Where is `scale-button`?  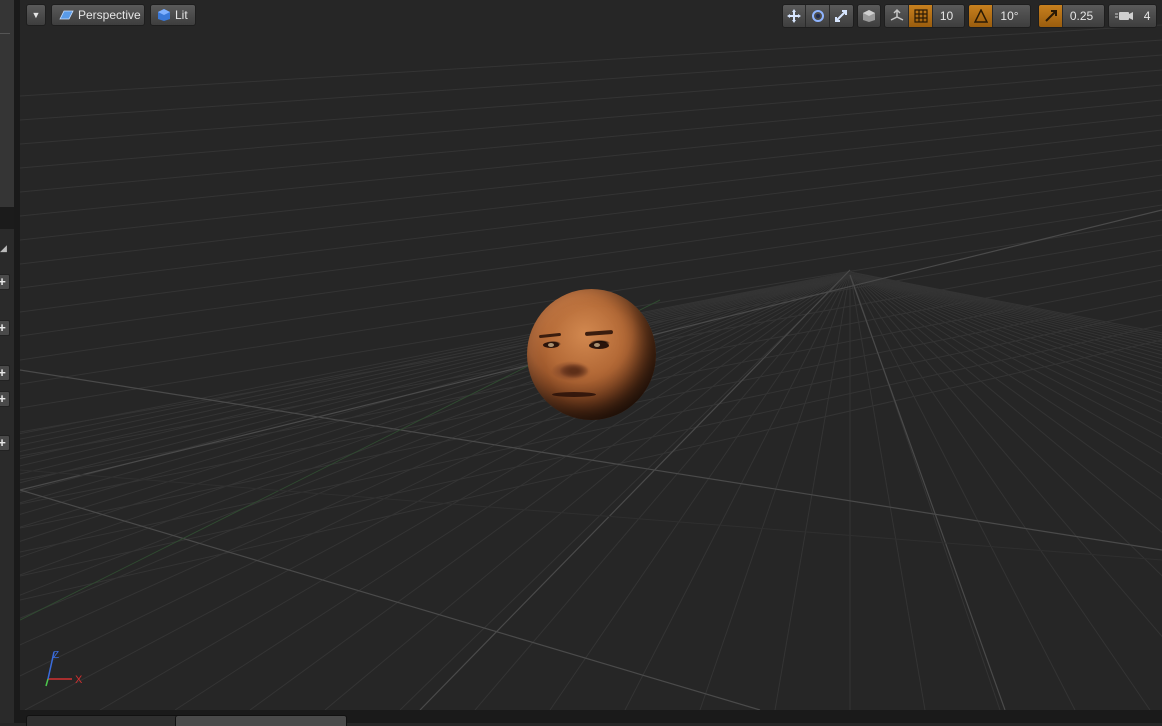
scale-button is located at coordinates (841, 16).